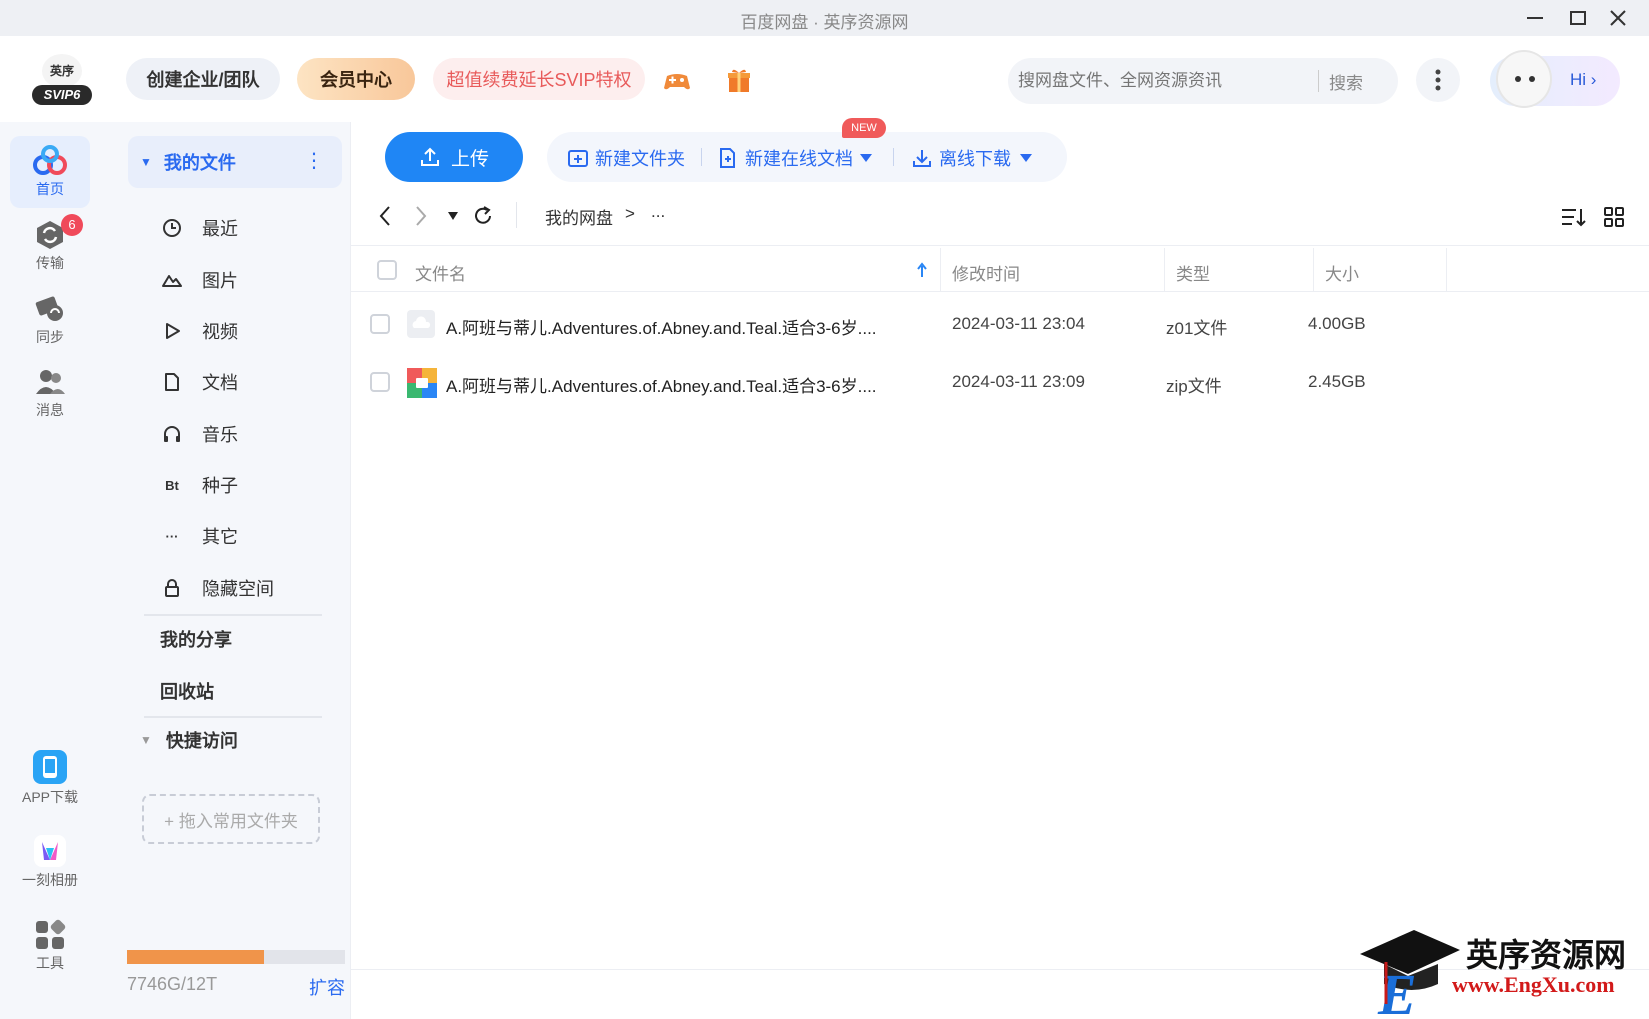  What do you see at coordinates (1438, 80) in the screenshot?
I see `more-menu-button` at bounding box center [1438, 80].